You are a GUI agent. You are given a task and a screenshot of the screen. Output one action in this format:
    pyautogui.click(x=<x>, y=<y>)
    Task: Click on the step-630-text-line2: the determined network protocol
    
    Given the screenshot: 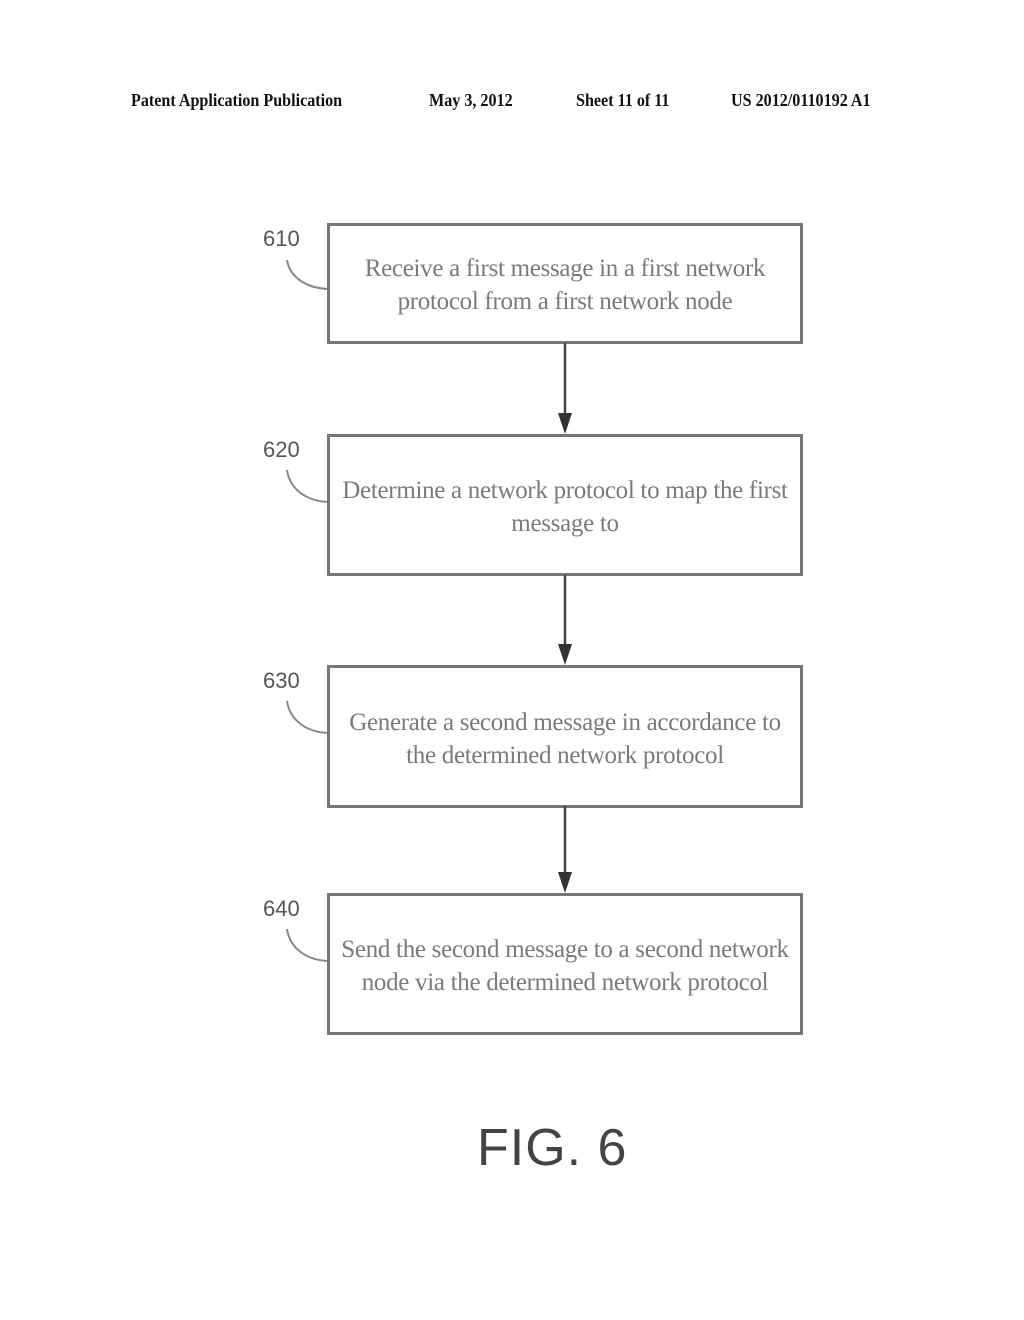 What is the action you would take?
    pyautogui.click(x=565, y=755)
    